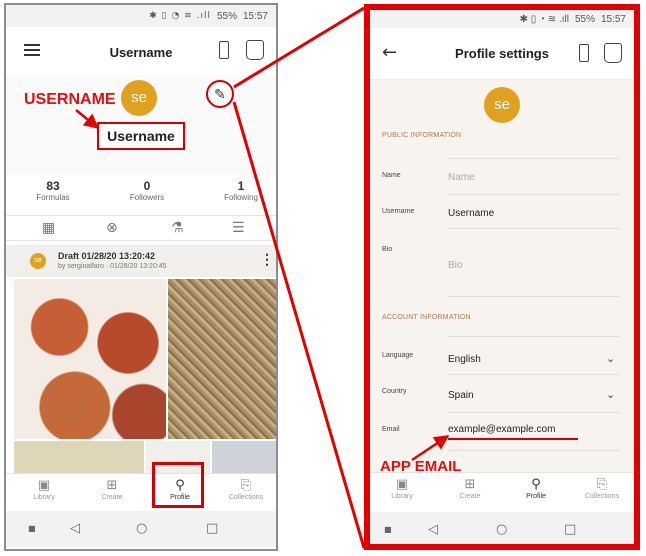 The height and width of the screenshot is (556, 646). I want to click on language-select: English, so click(464, 359).